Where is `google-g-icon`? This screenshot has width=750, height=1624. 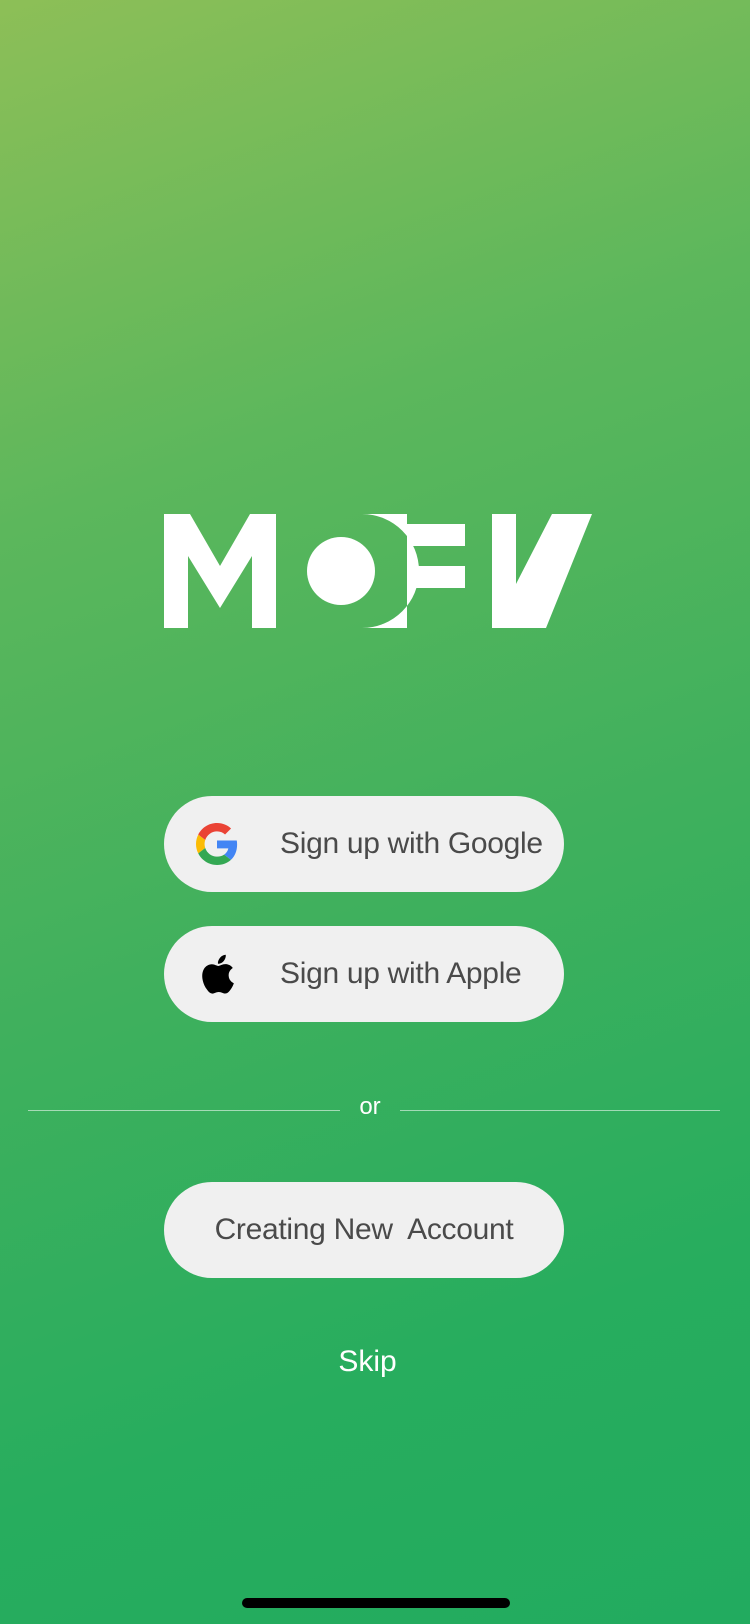 google-g-icon is located at coordinates (217, 844).